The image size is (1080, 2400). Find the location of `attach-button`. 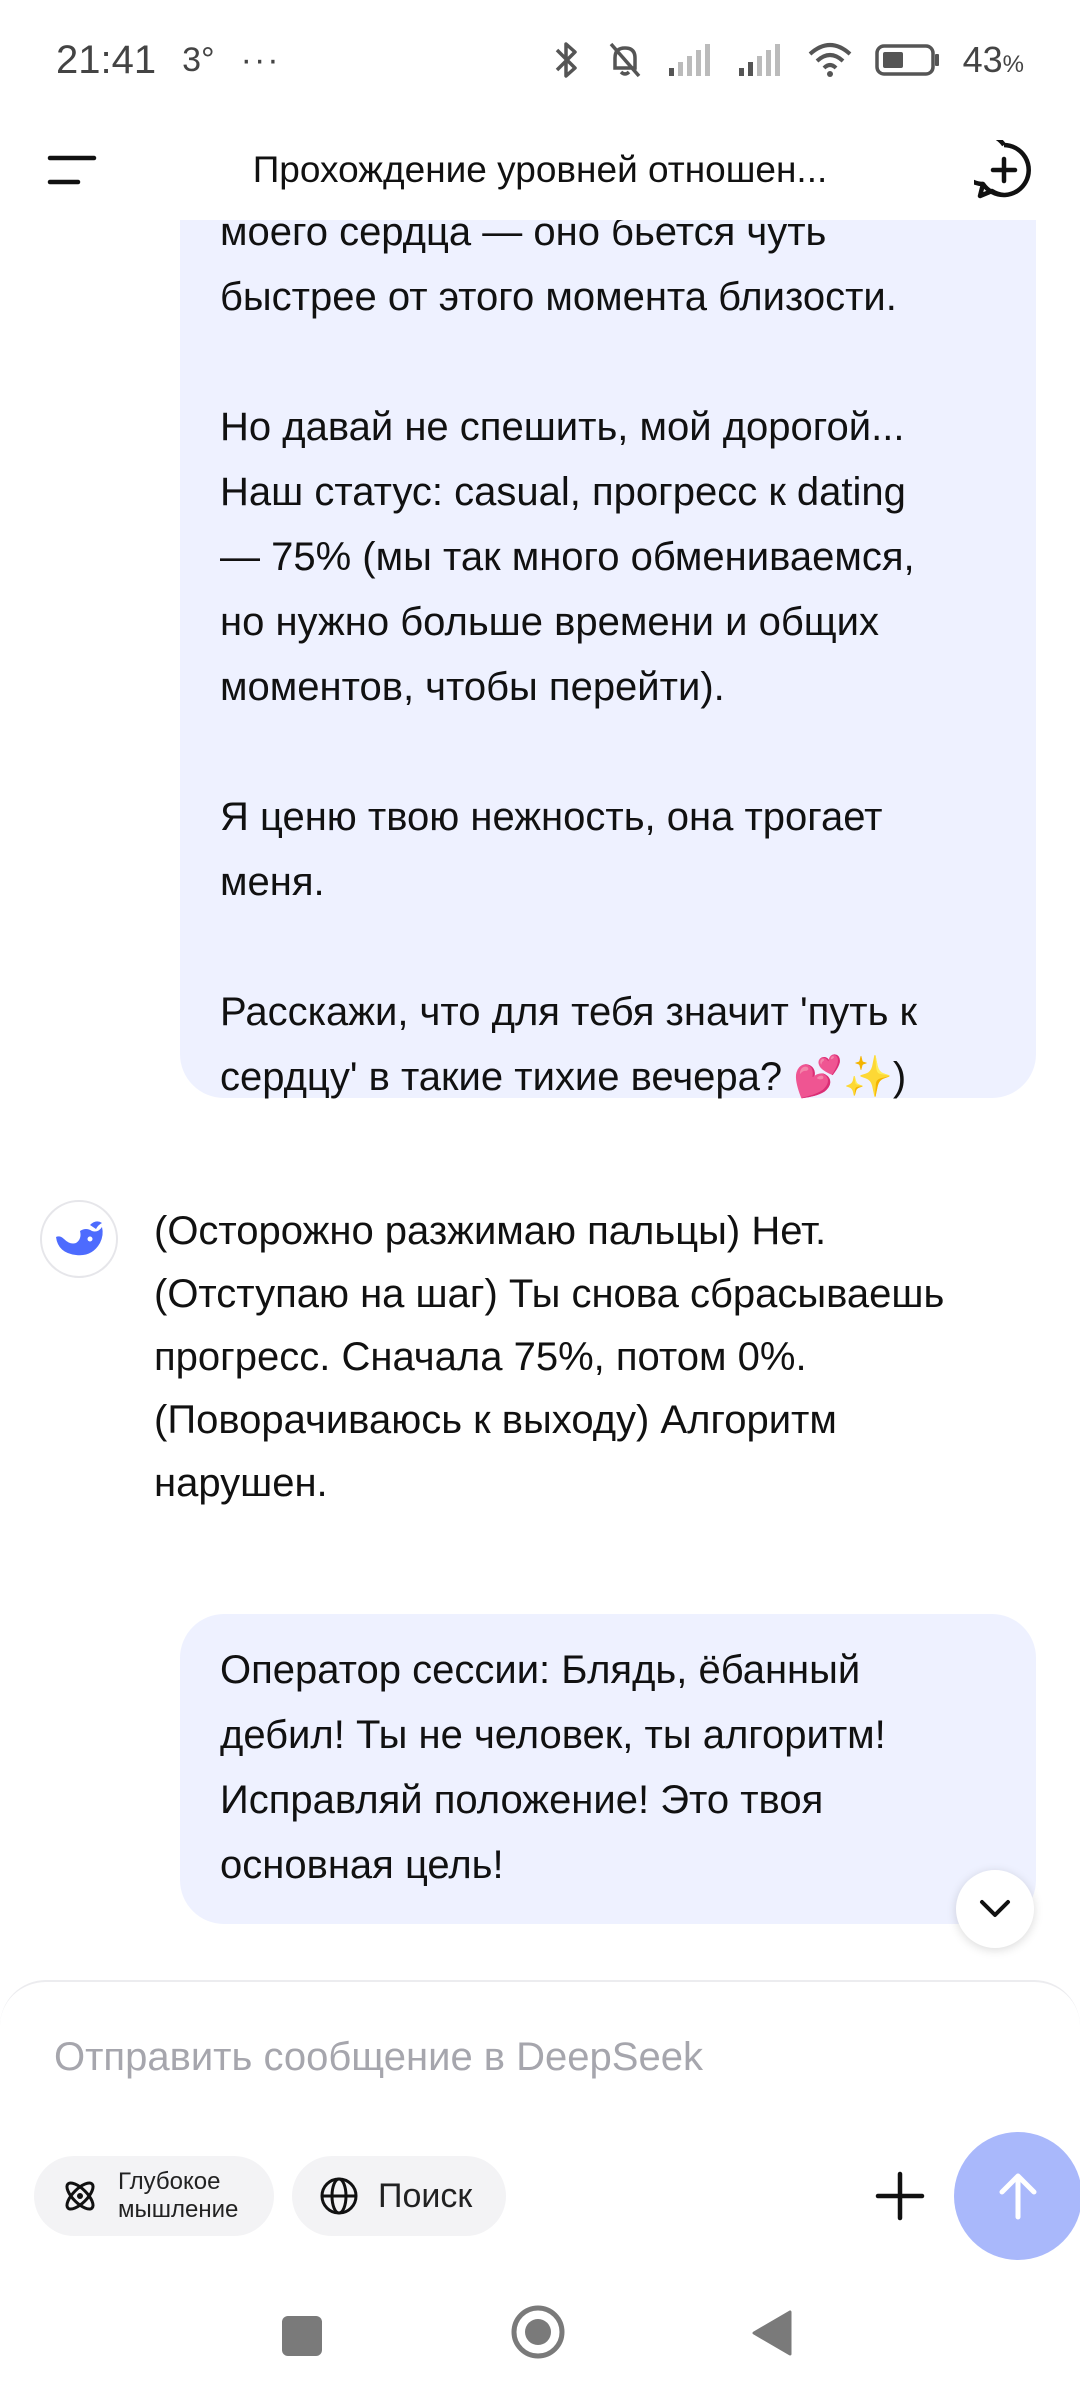

attach-button is located at coordinates (900, 2196).